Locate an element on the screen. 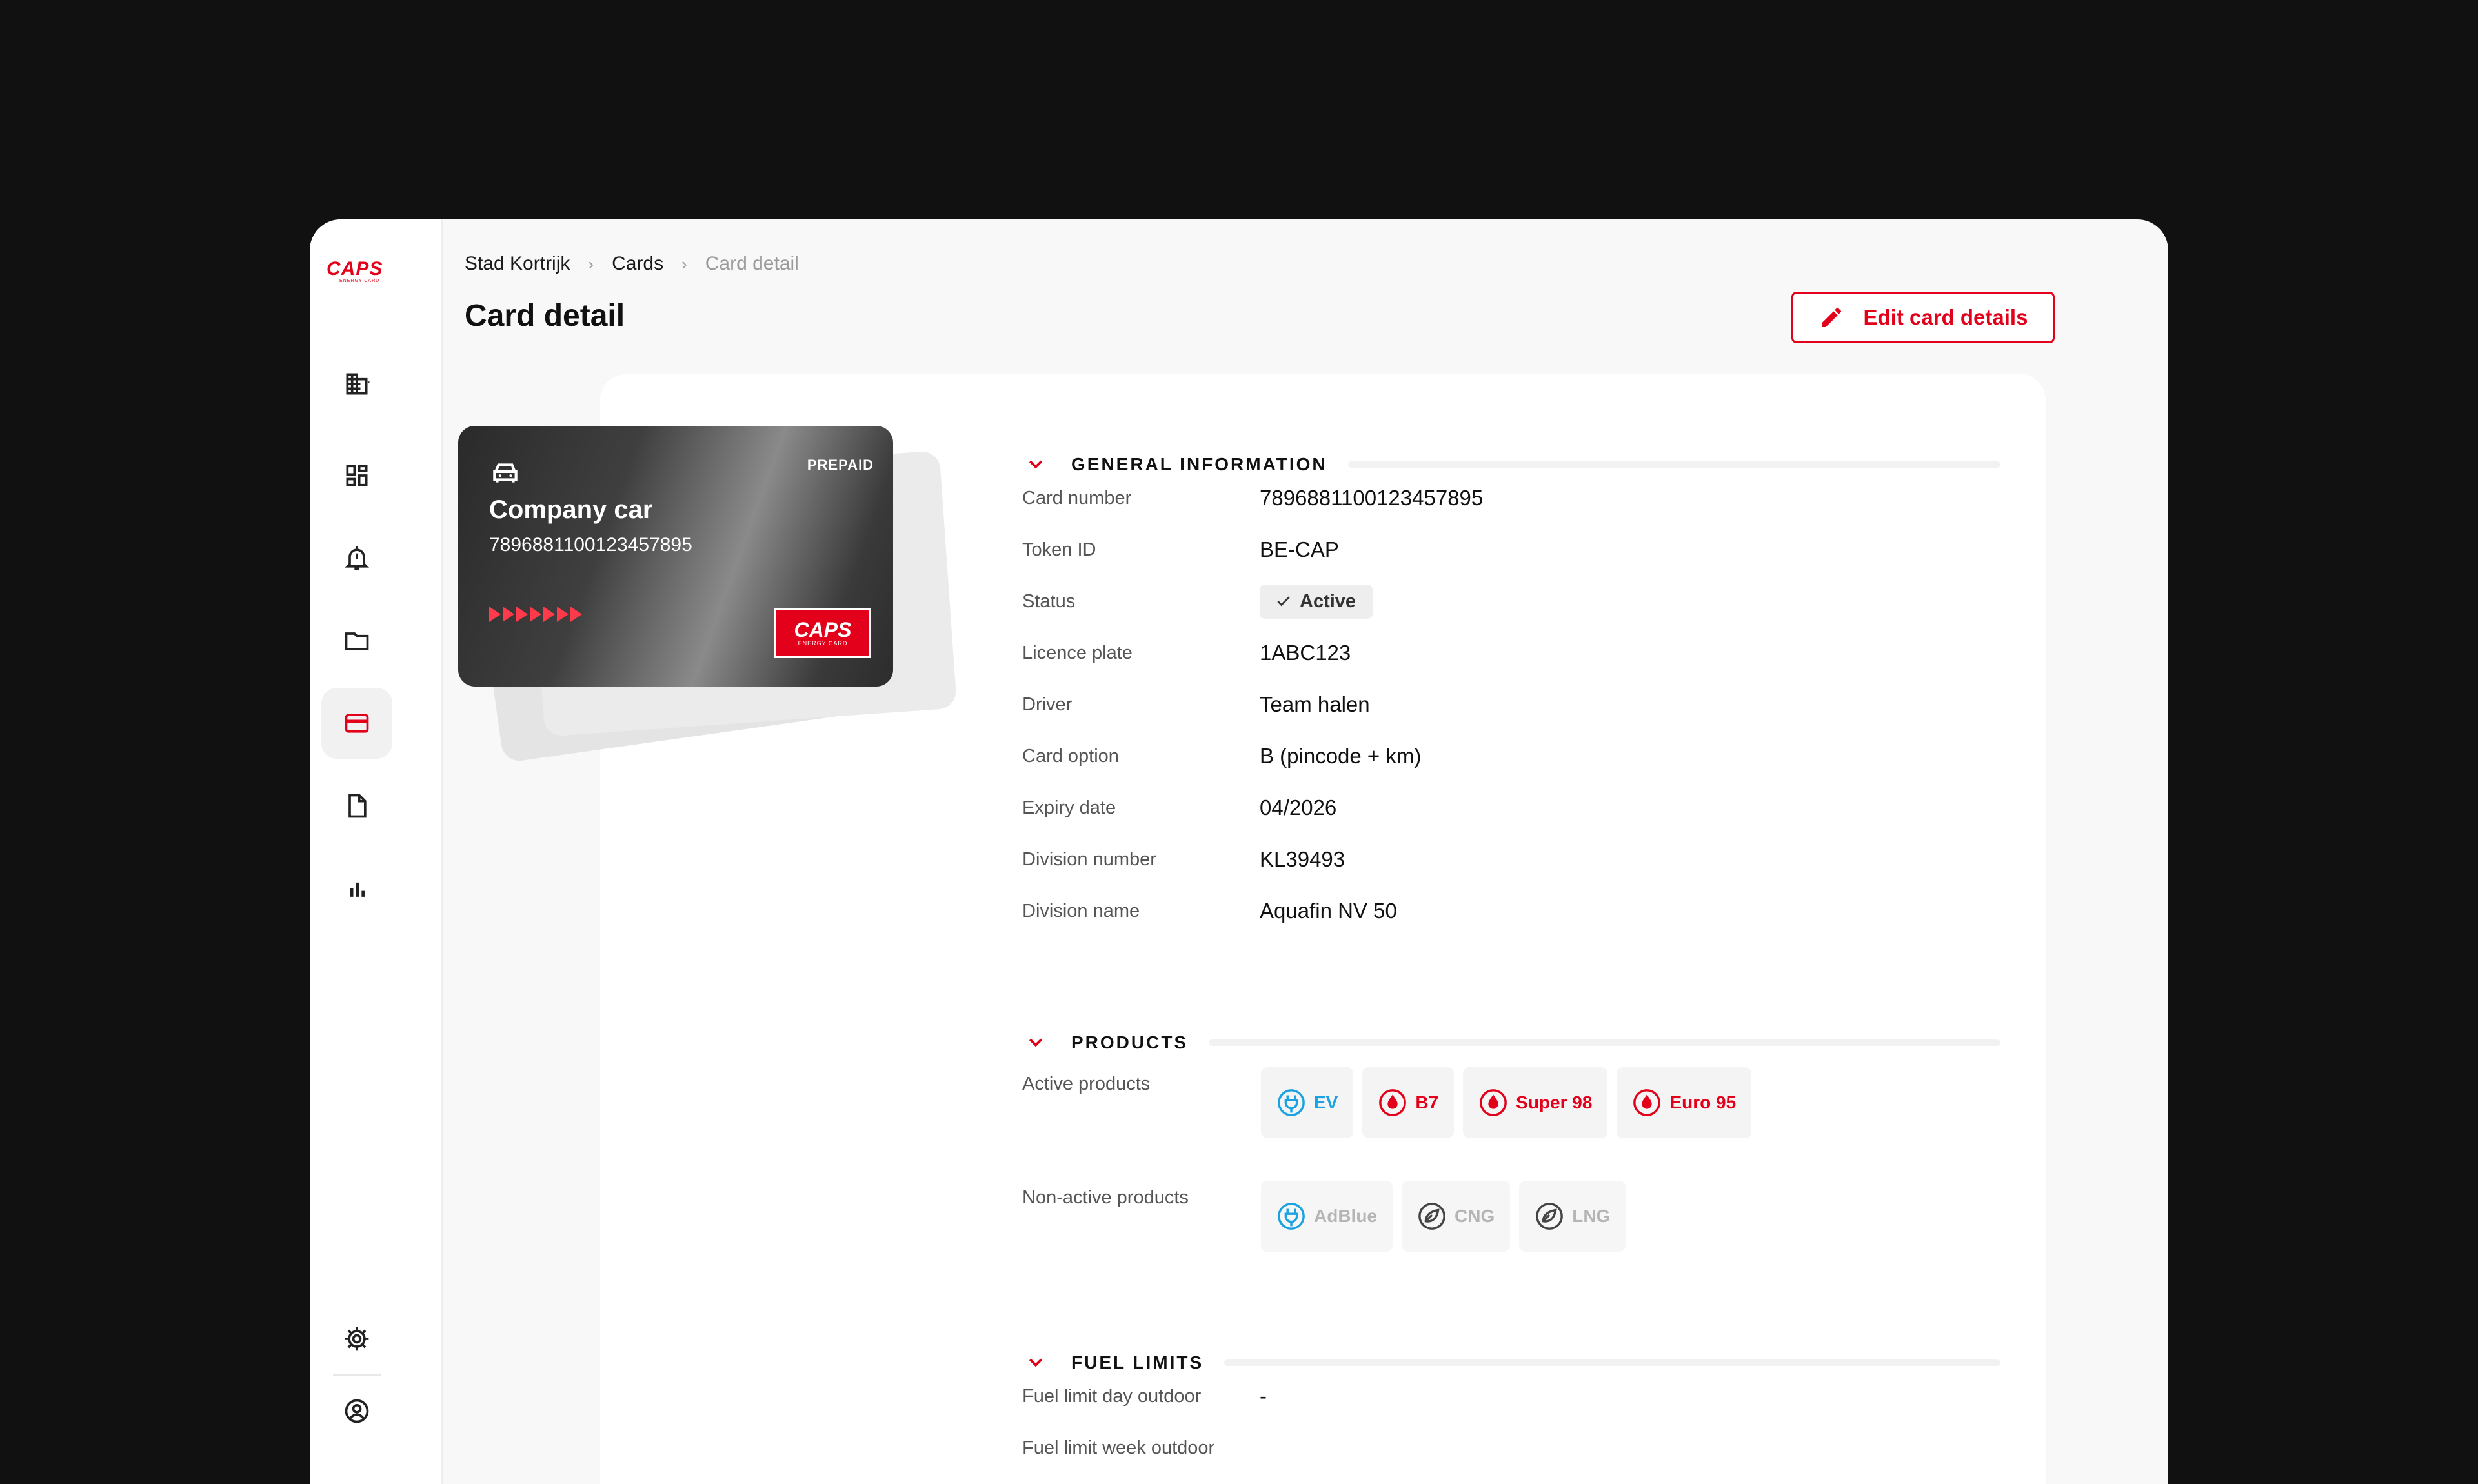 The height and width of the screenshot is (1484, 2478). status-badge: Active is located at coordinates (1316, 601).